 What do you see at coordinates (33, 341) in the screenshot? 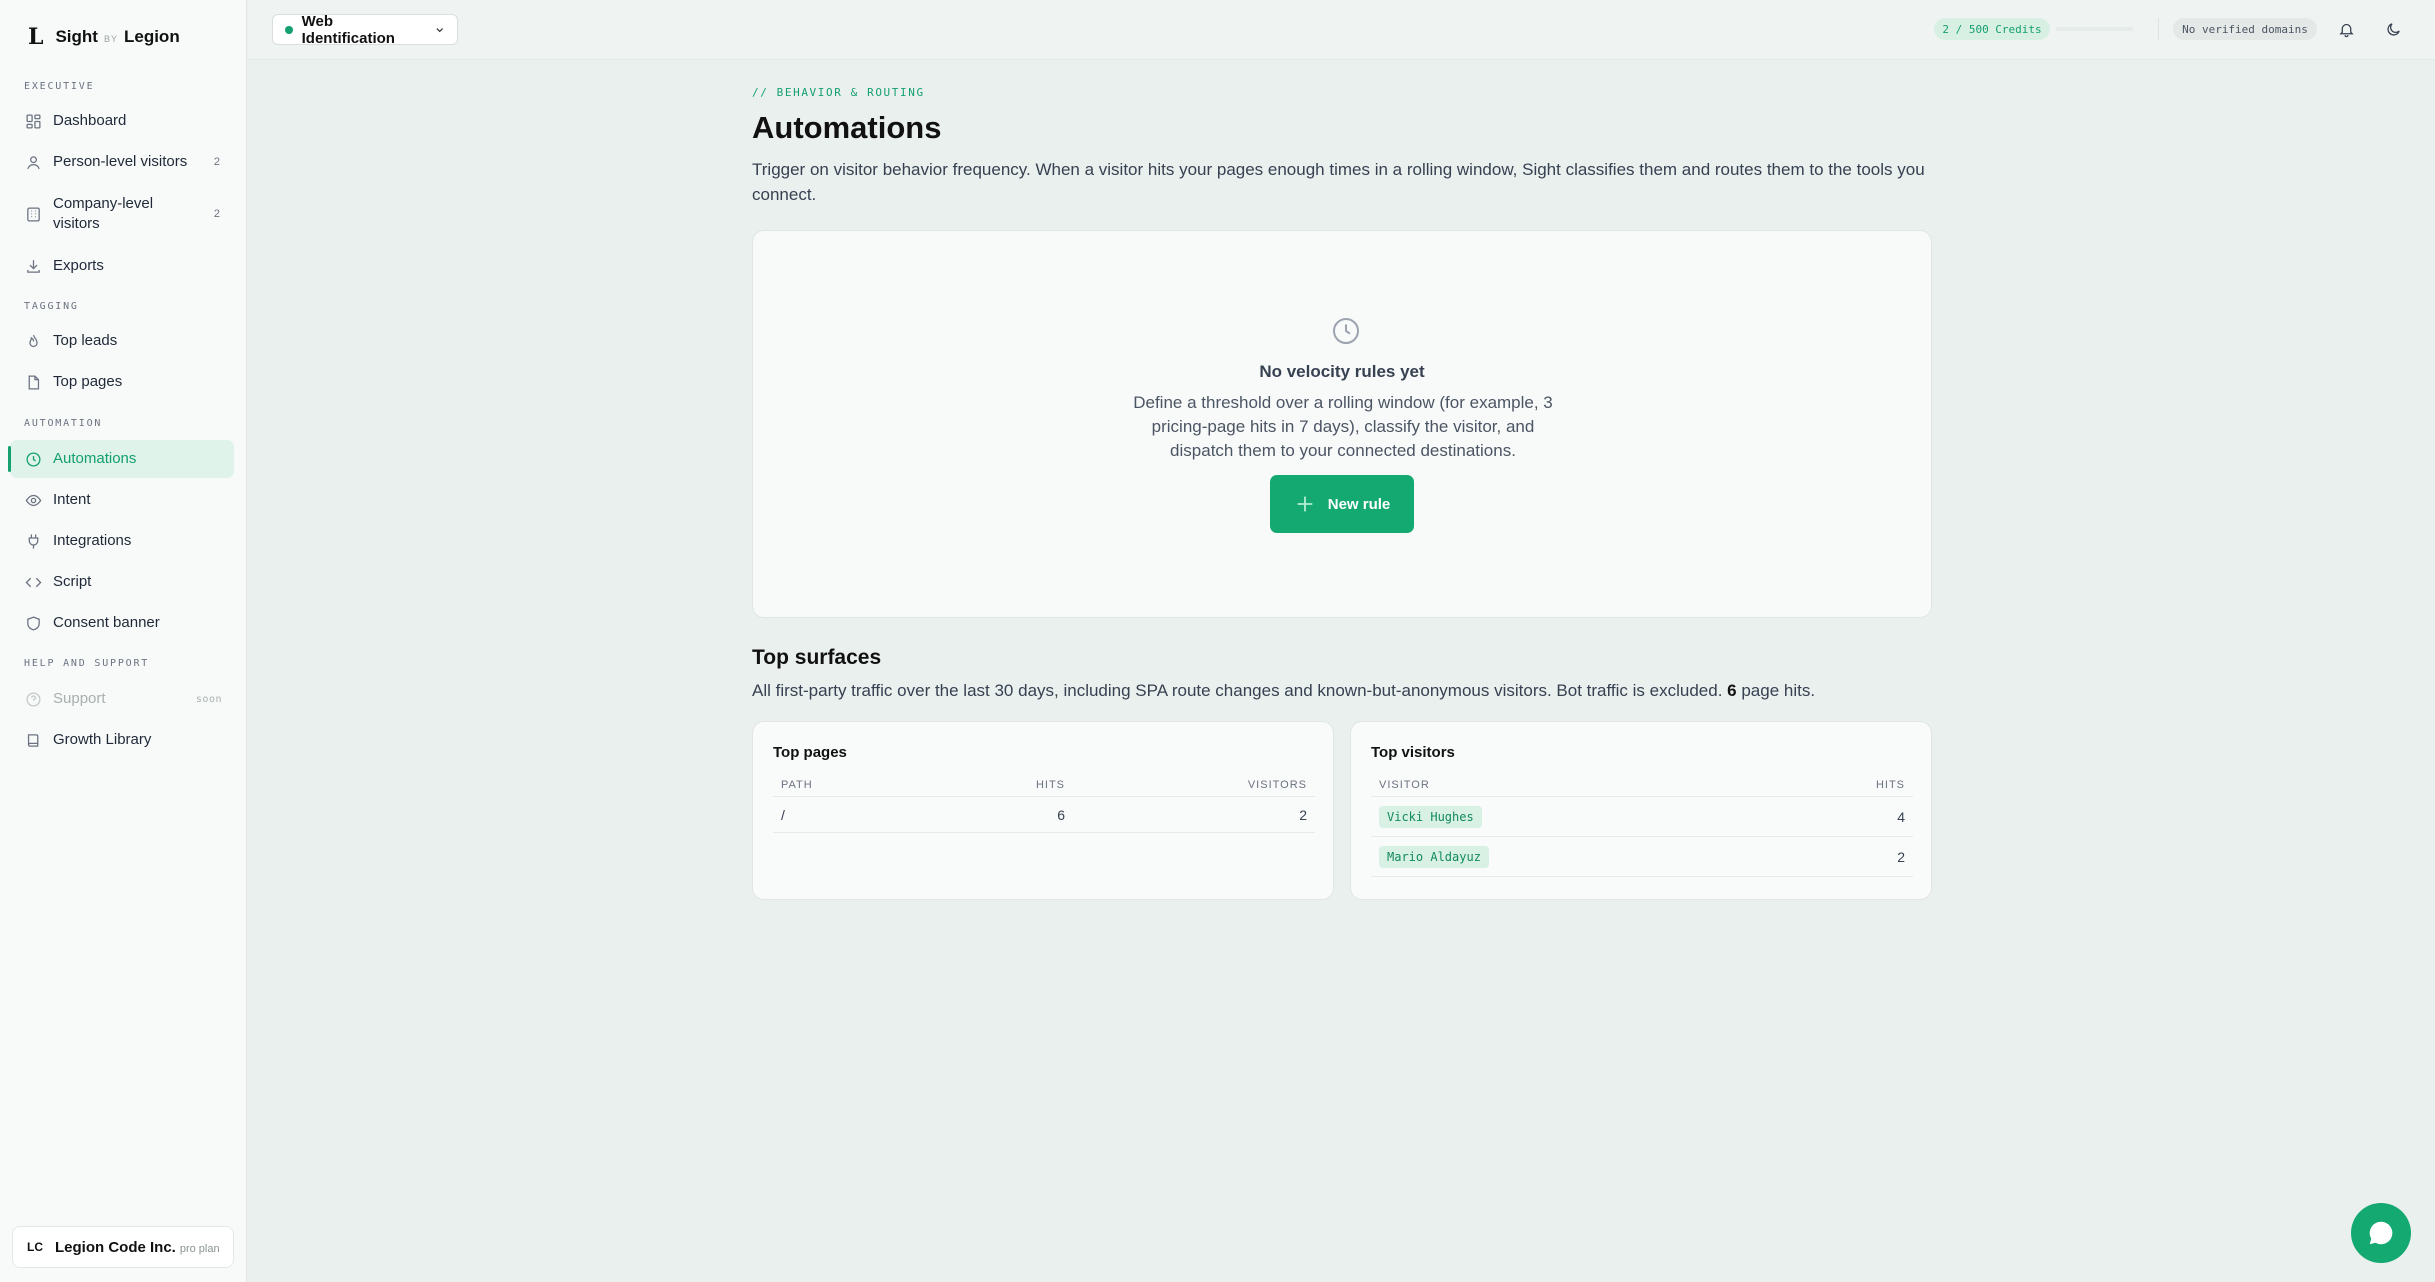
I see `flame-icon` at bounding box center [33, 341].